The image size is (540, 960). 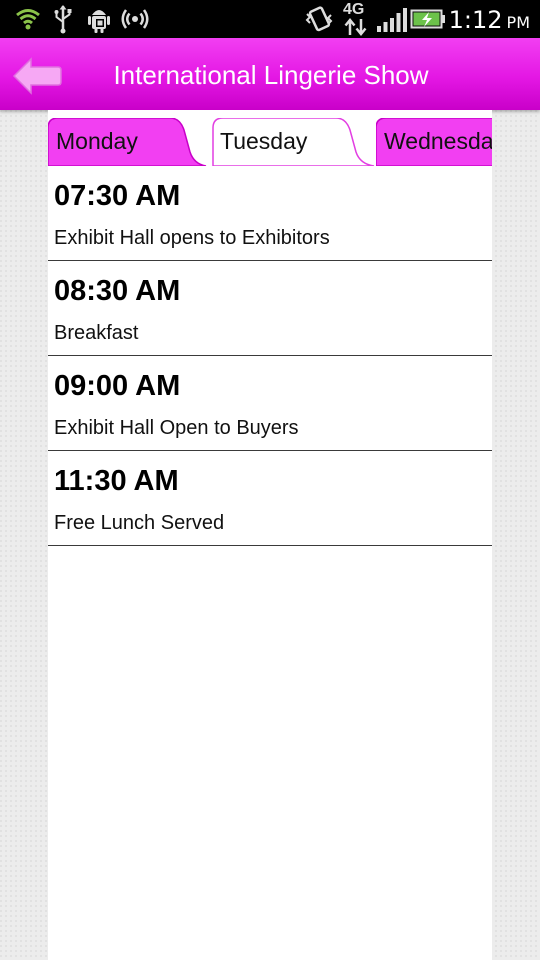 What do you see at coordinates (117, 291) in the screenshot?
I see `item-time: 08:30 AM` at bounding box center [117, 291].